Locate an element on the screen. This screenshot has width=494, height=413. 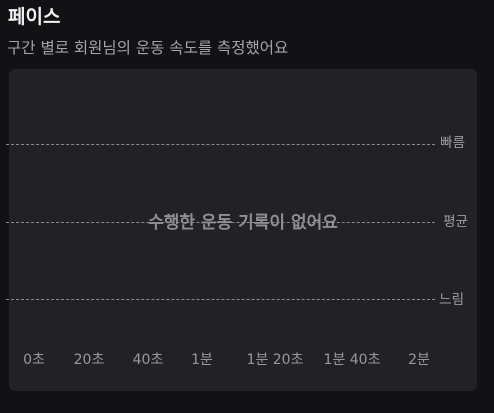
level-label-slow: 느림 is located at coordinates (451, 300).